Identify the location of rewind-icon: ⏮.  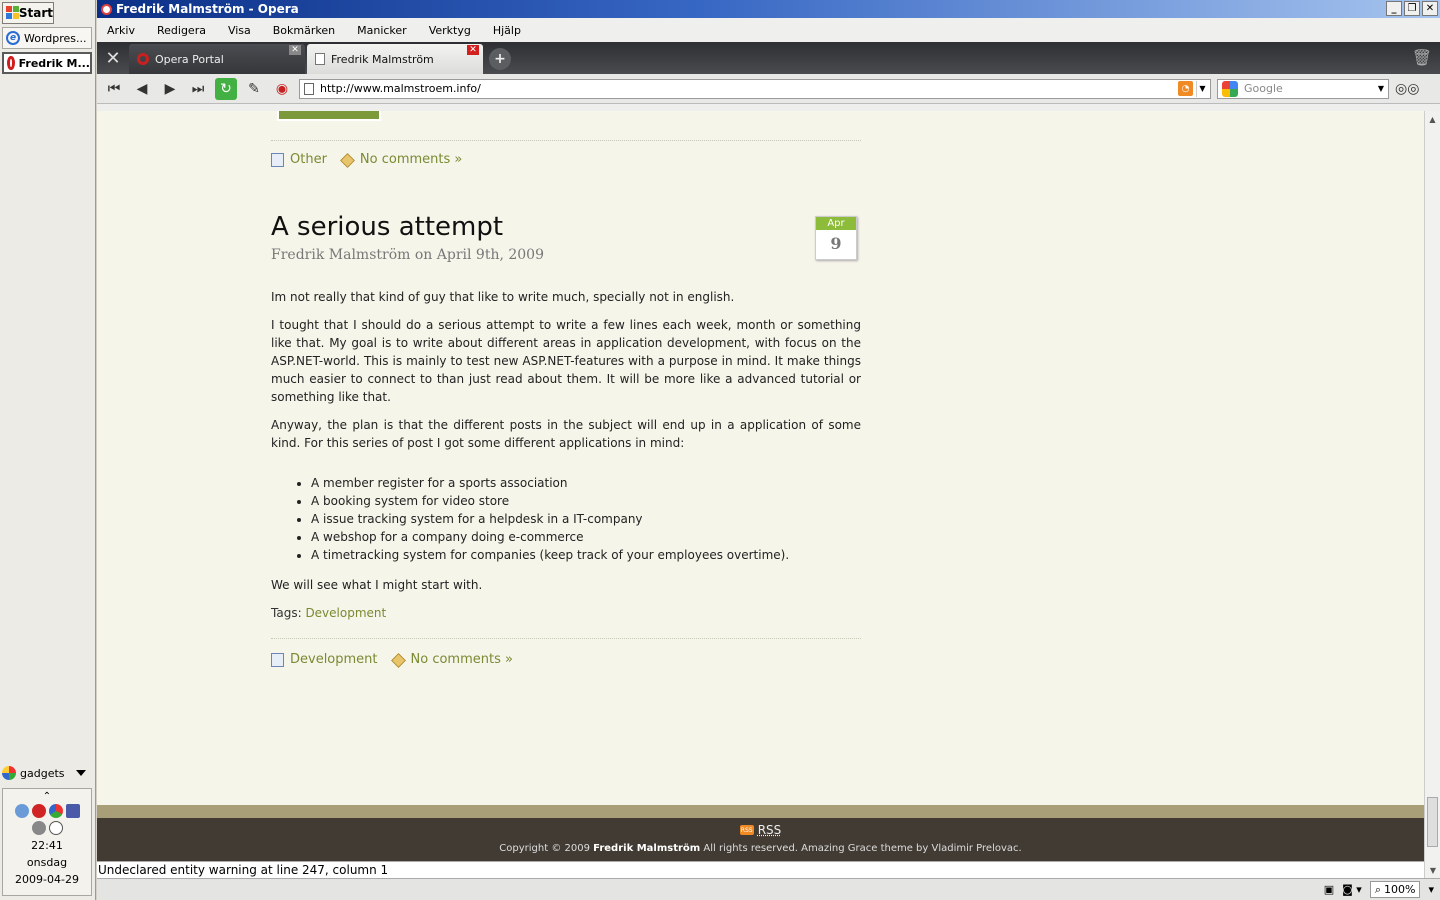
(114, 89).